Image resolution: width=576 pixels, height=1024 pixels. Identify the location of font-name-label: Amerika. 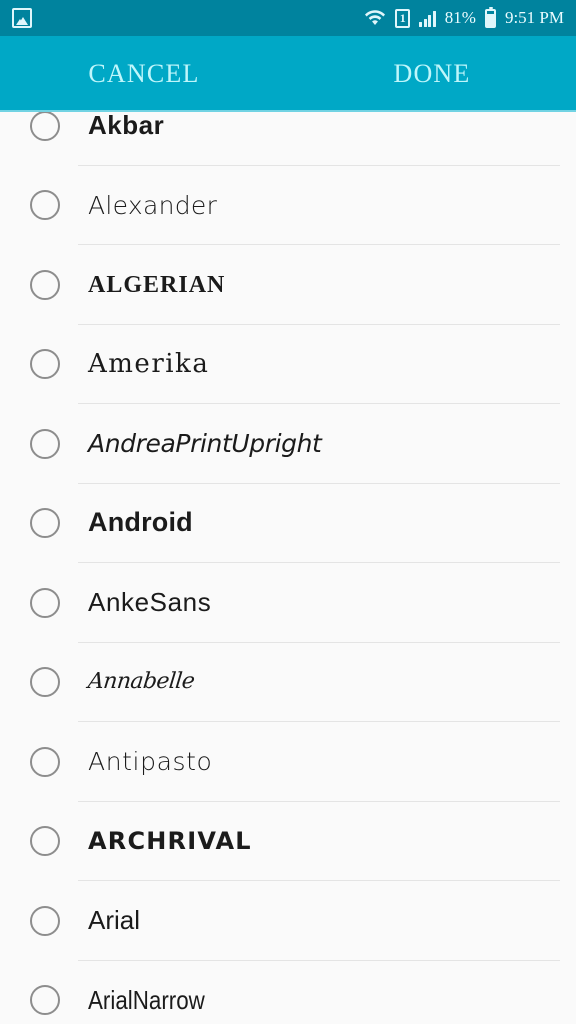
(149, 363).